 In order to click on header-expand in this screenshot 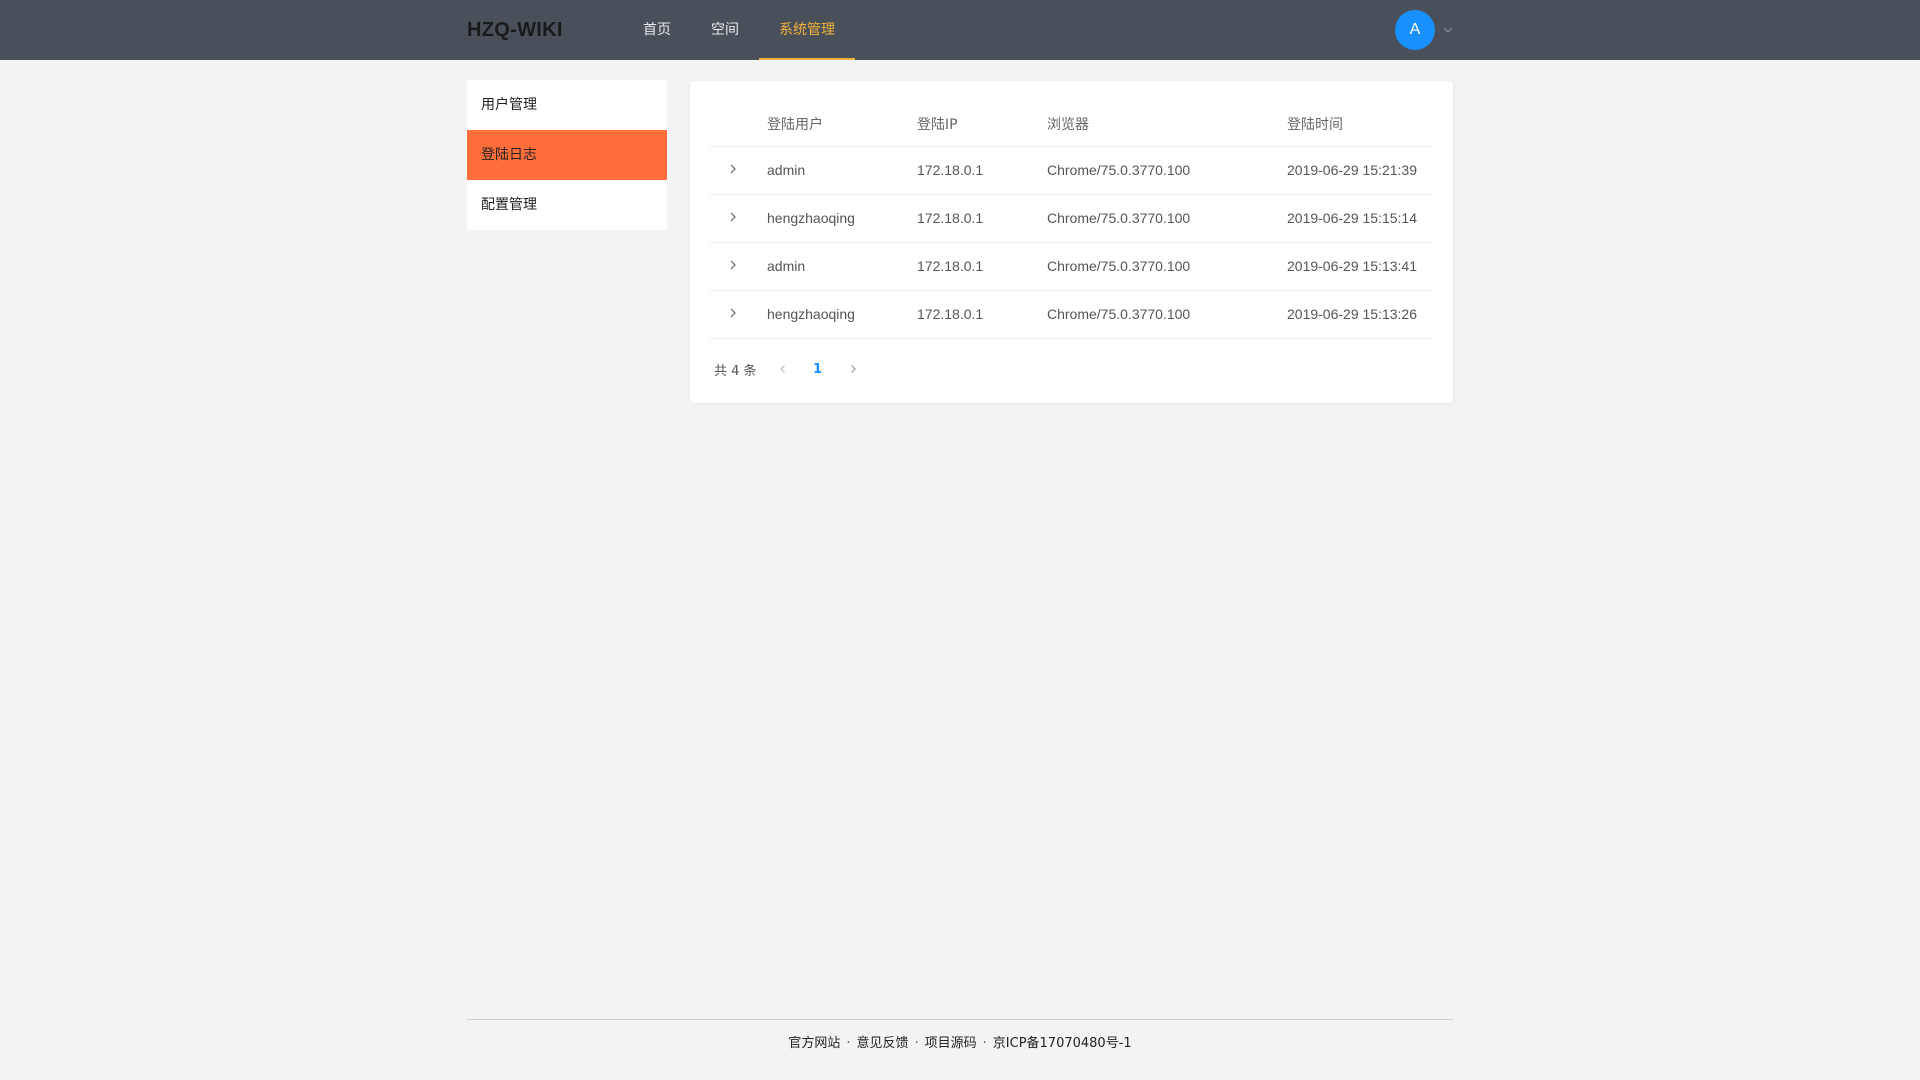, I will do `click(738, 125)`.